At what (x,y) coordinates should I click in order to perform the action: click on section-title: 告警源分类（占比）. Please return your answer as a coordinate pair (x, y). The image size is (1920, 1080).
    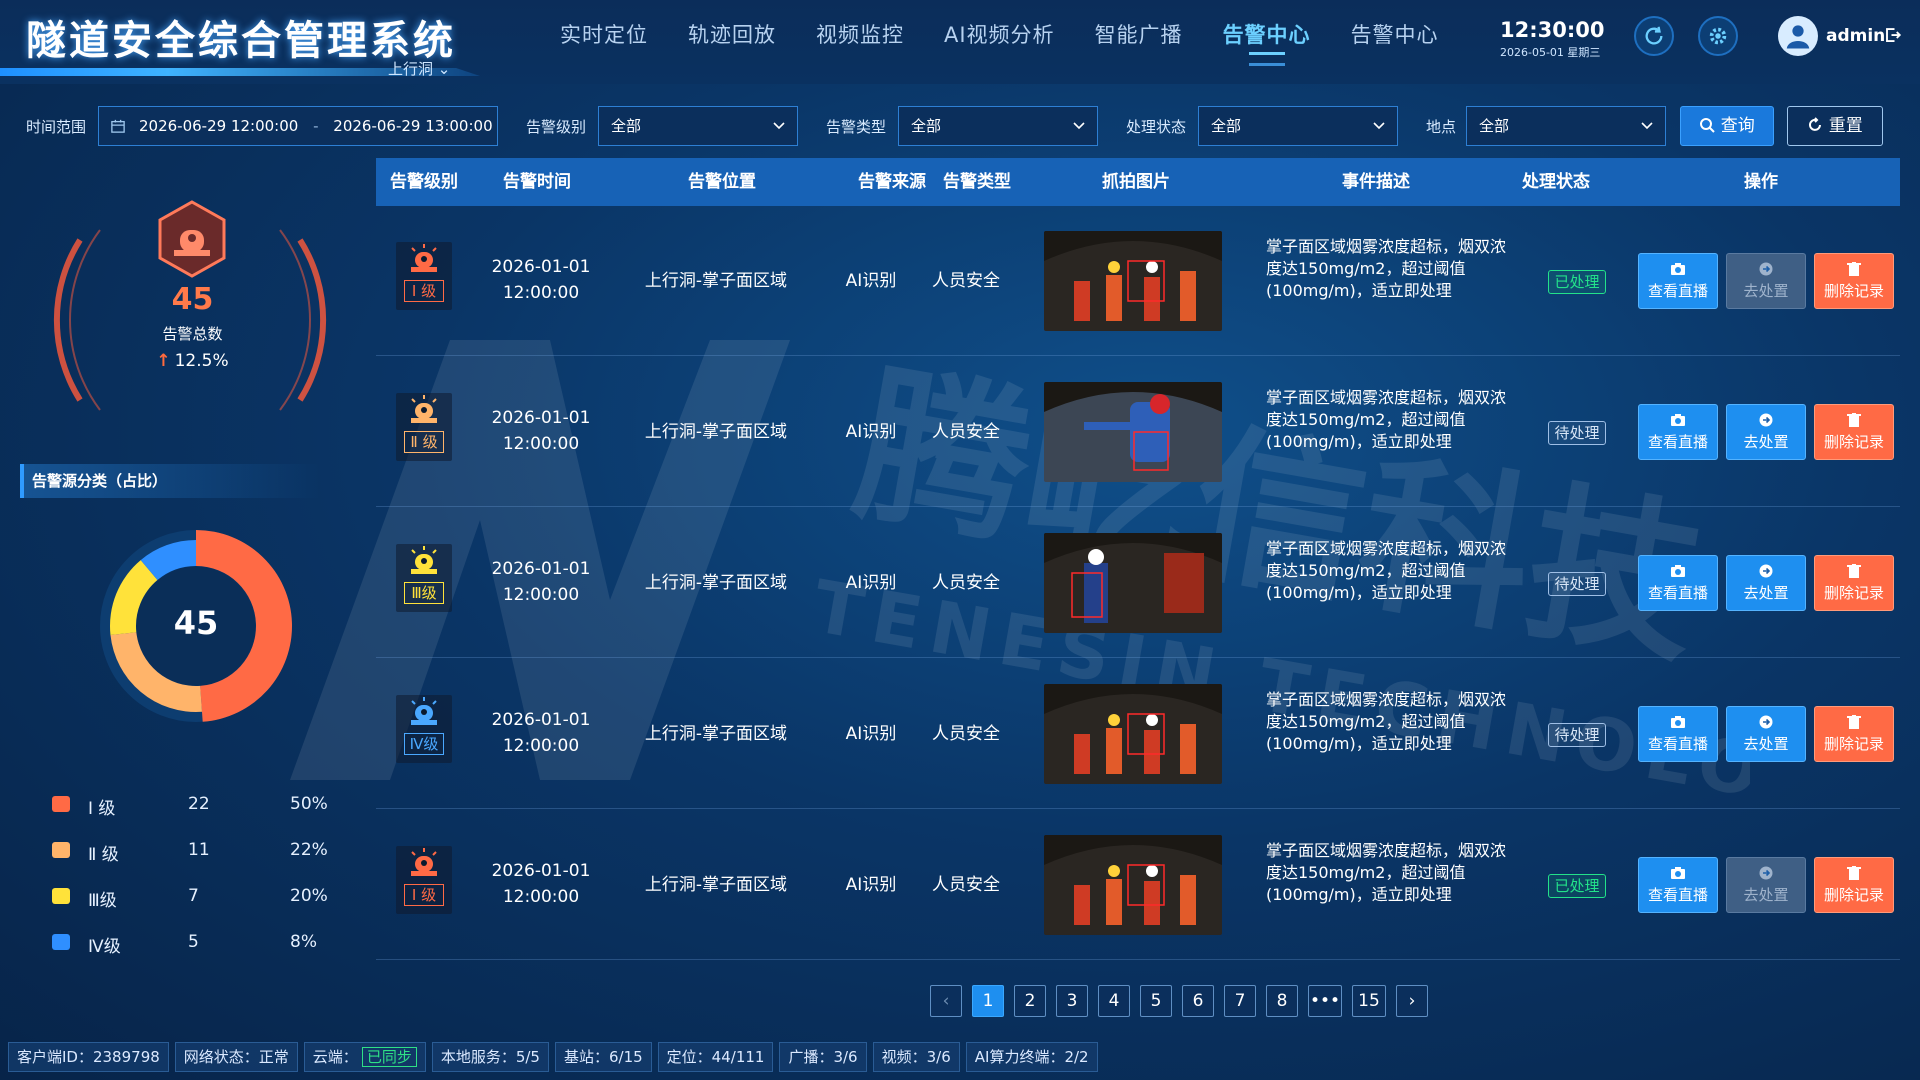
    Looking at the image, I should click on (170, 481).